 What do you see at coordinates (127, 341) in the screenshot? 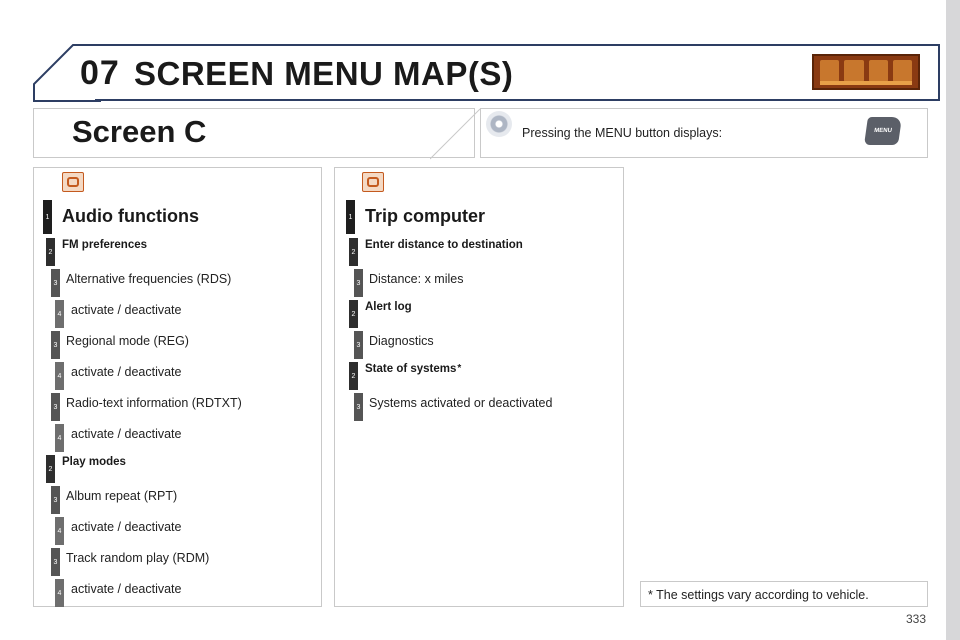
I see `menu-item-level-3: Regional mode (REG)` at bounding box center [127, 341].